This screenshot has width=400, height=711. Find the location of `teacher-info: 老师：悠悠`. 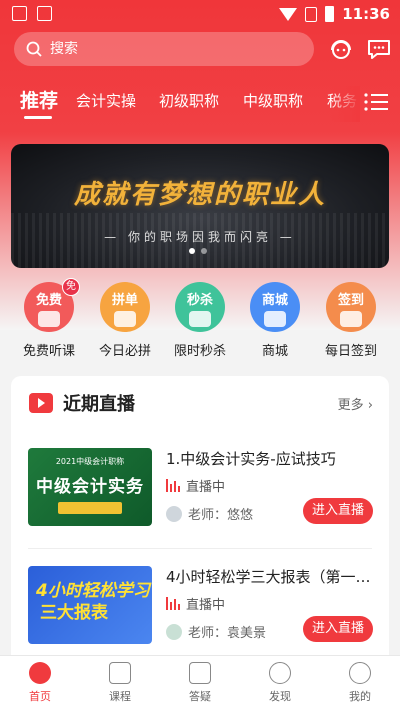

teacher-info: 老师：悠悠 is located at coordinates (209, 513).